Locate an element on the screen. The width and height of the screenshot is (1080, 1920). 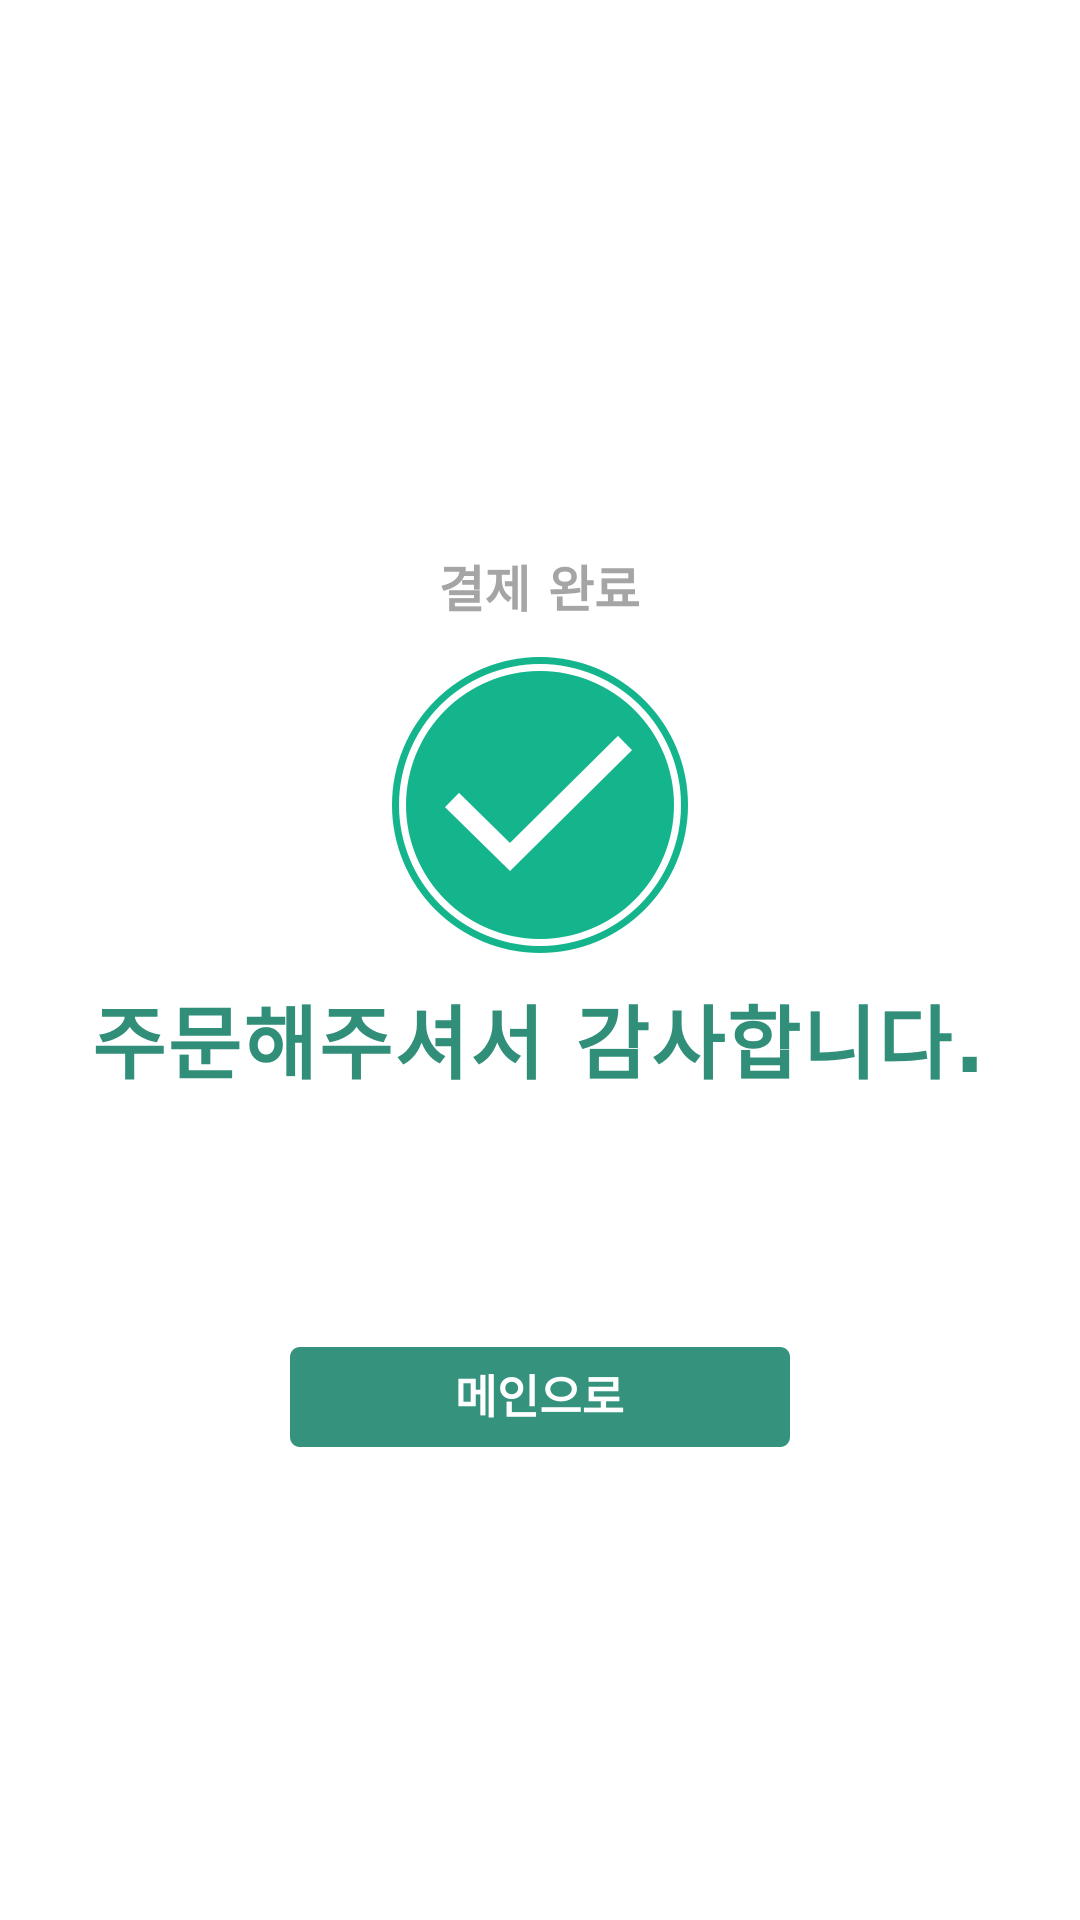
go-to-main-button: 메인으로 is located at coordinates (540, 1397).